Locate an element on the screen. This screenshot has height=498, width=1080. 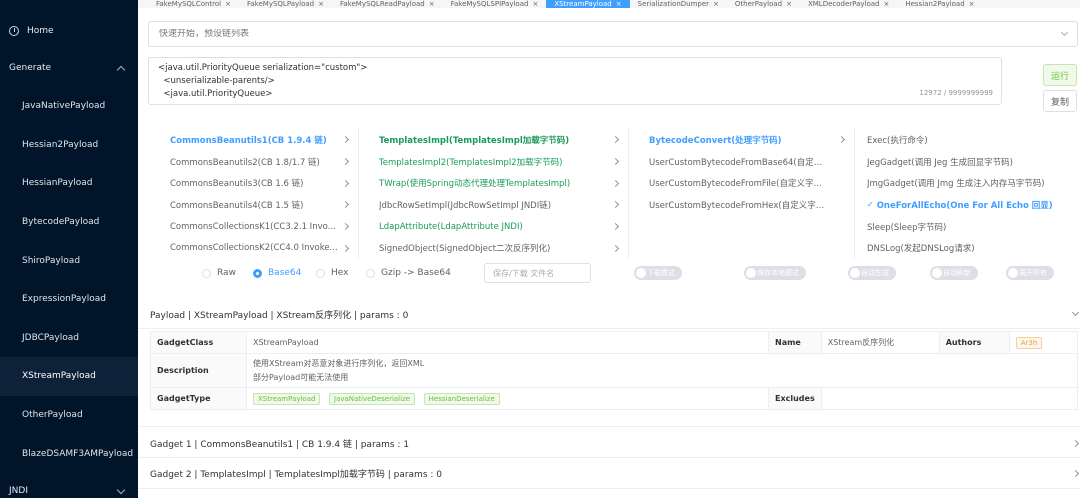
toggle-download-mode: 下载模式 is located at coordinates (658, 273).